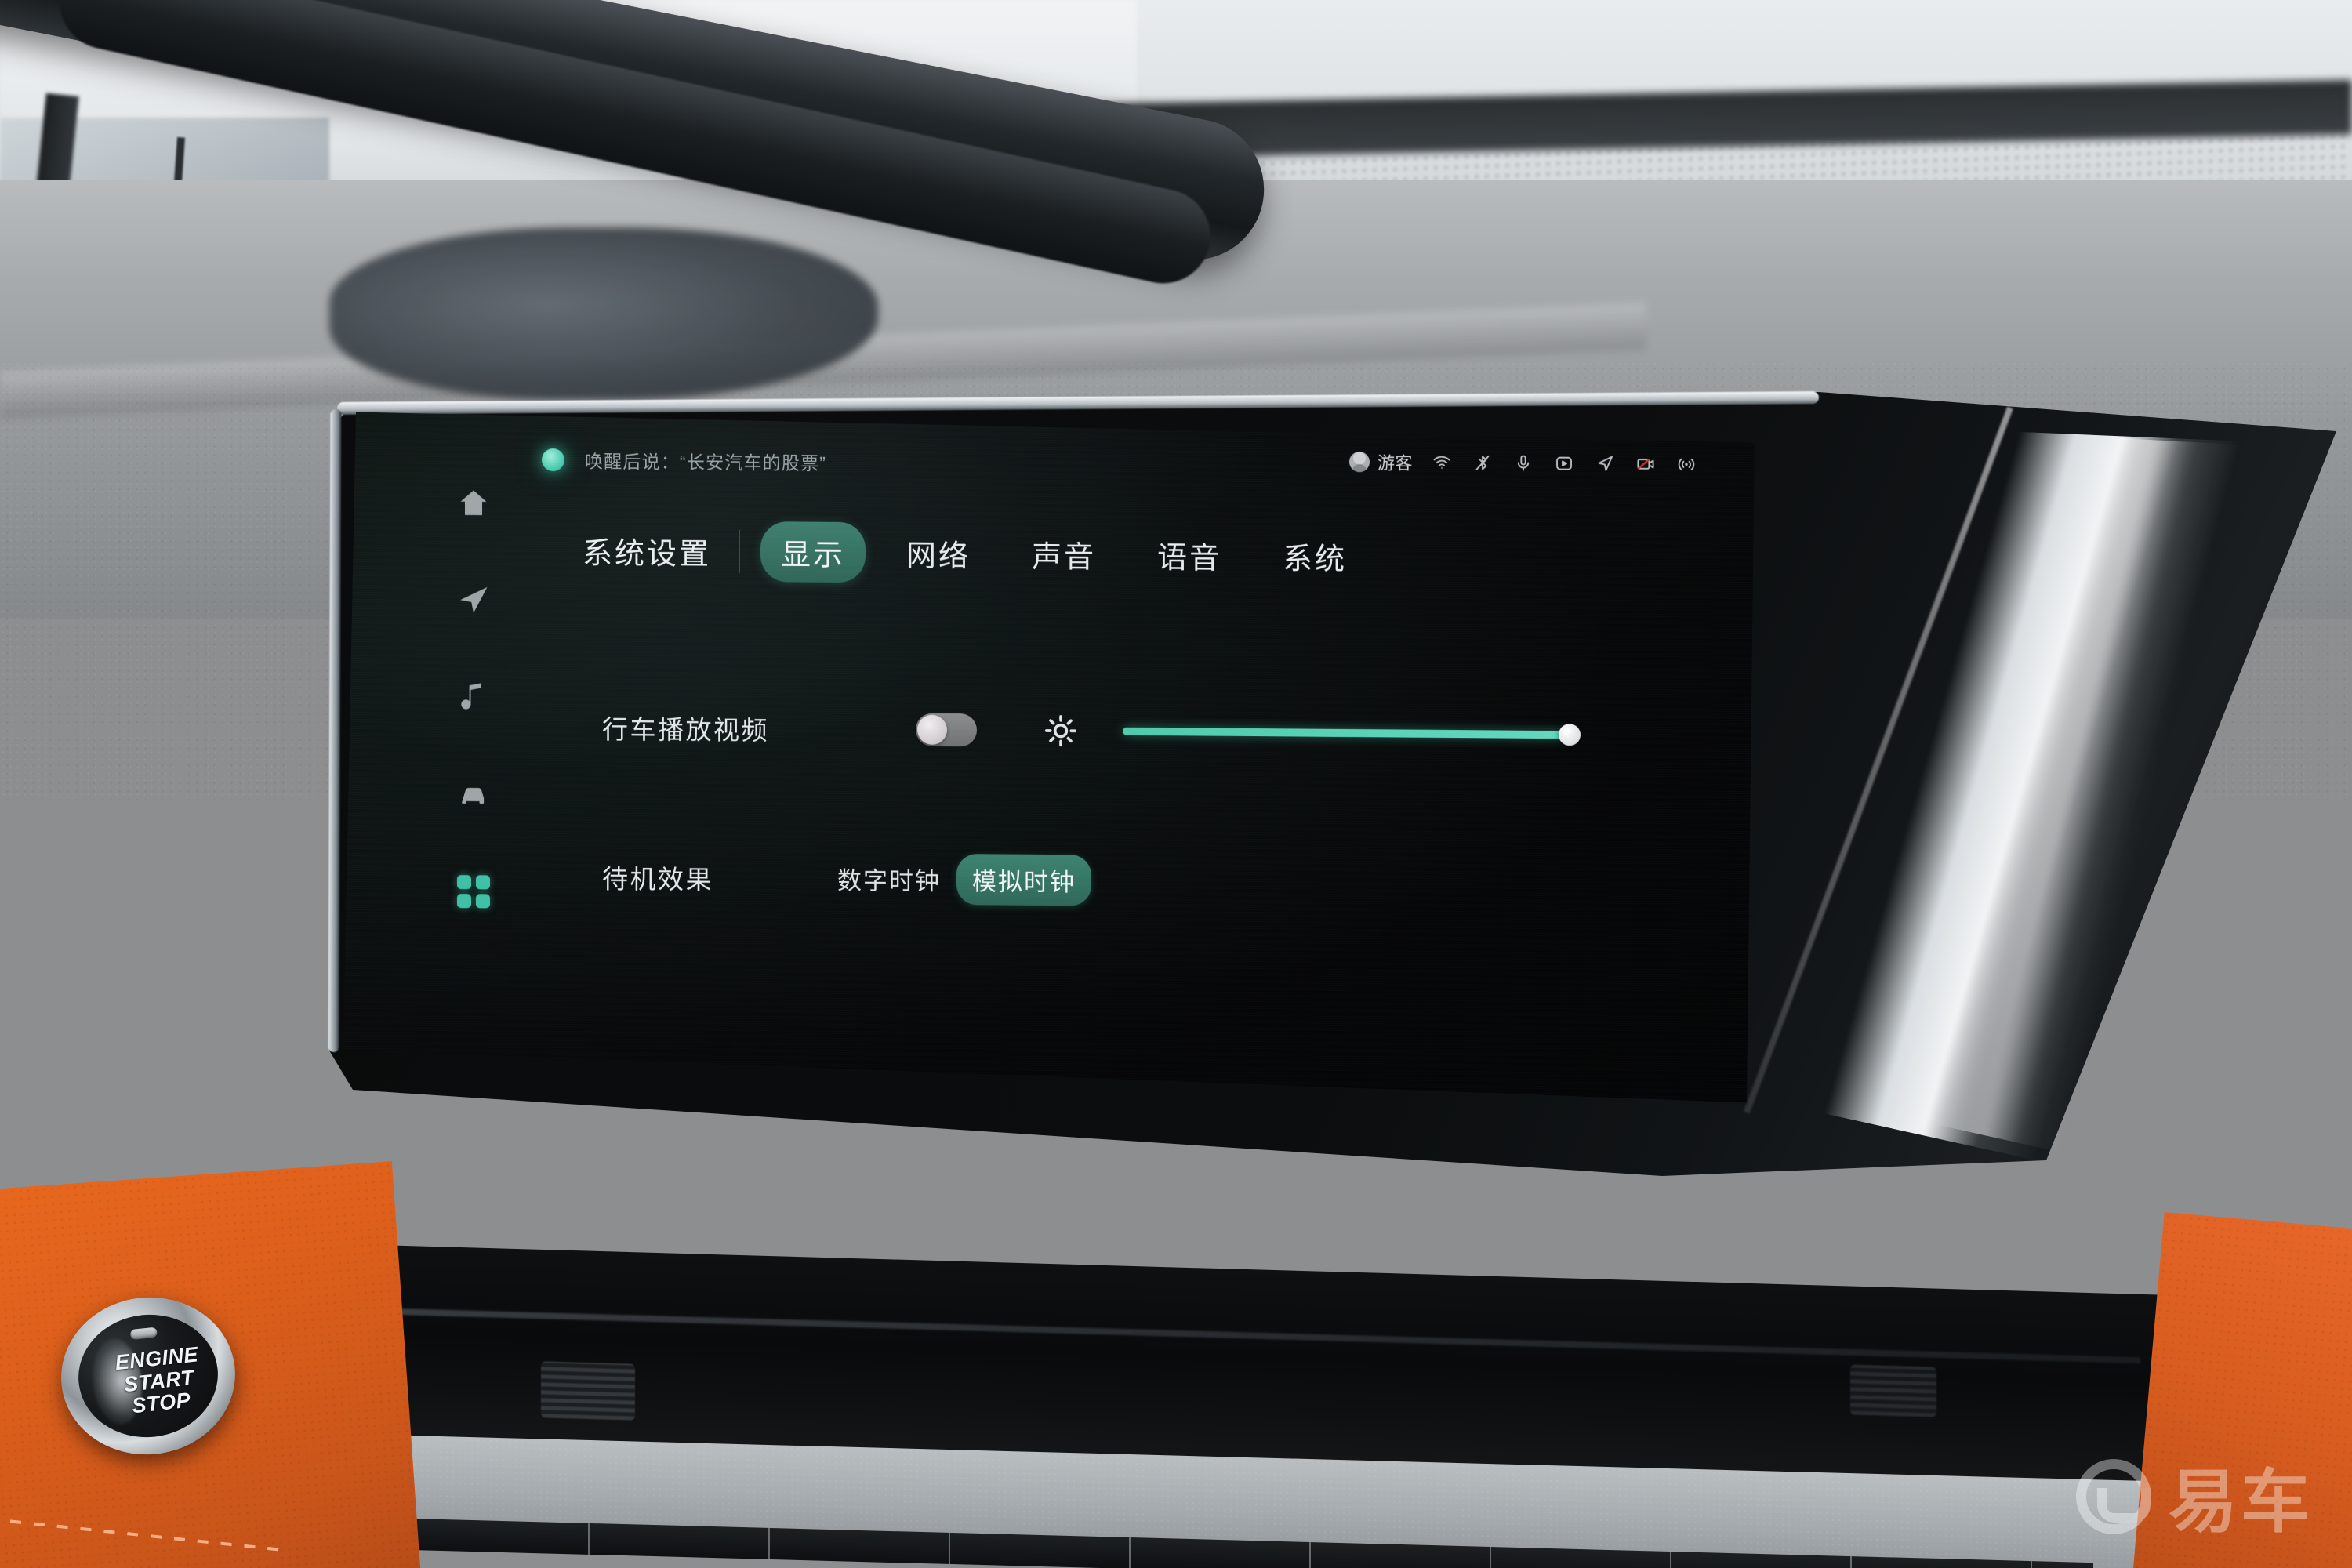 The height and width of the screenshot is (1568, 2352). What do you see at coordinates (335, 730) in the screenshot?
I see `display-chrome-left-edge` at bounding box center [335, 730].